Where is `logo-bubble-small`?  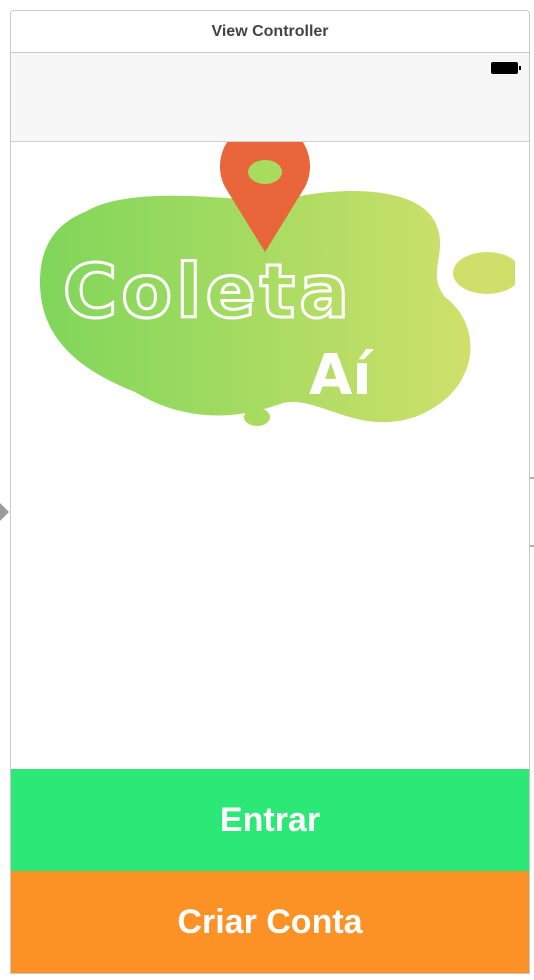 logo-bubble-small is located at coordinates (257, 417).